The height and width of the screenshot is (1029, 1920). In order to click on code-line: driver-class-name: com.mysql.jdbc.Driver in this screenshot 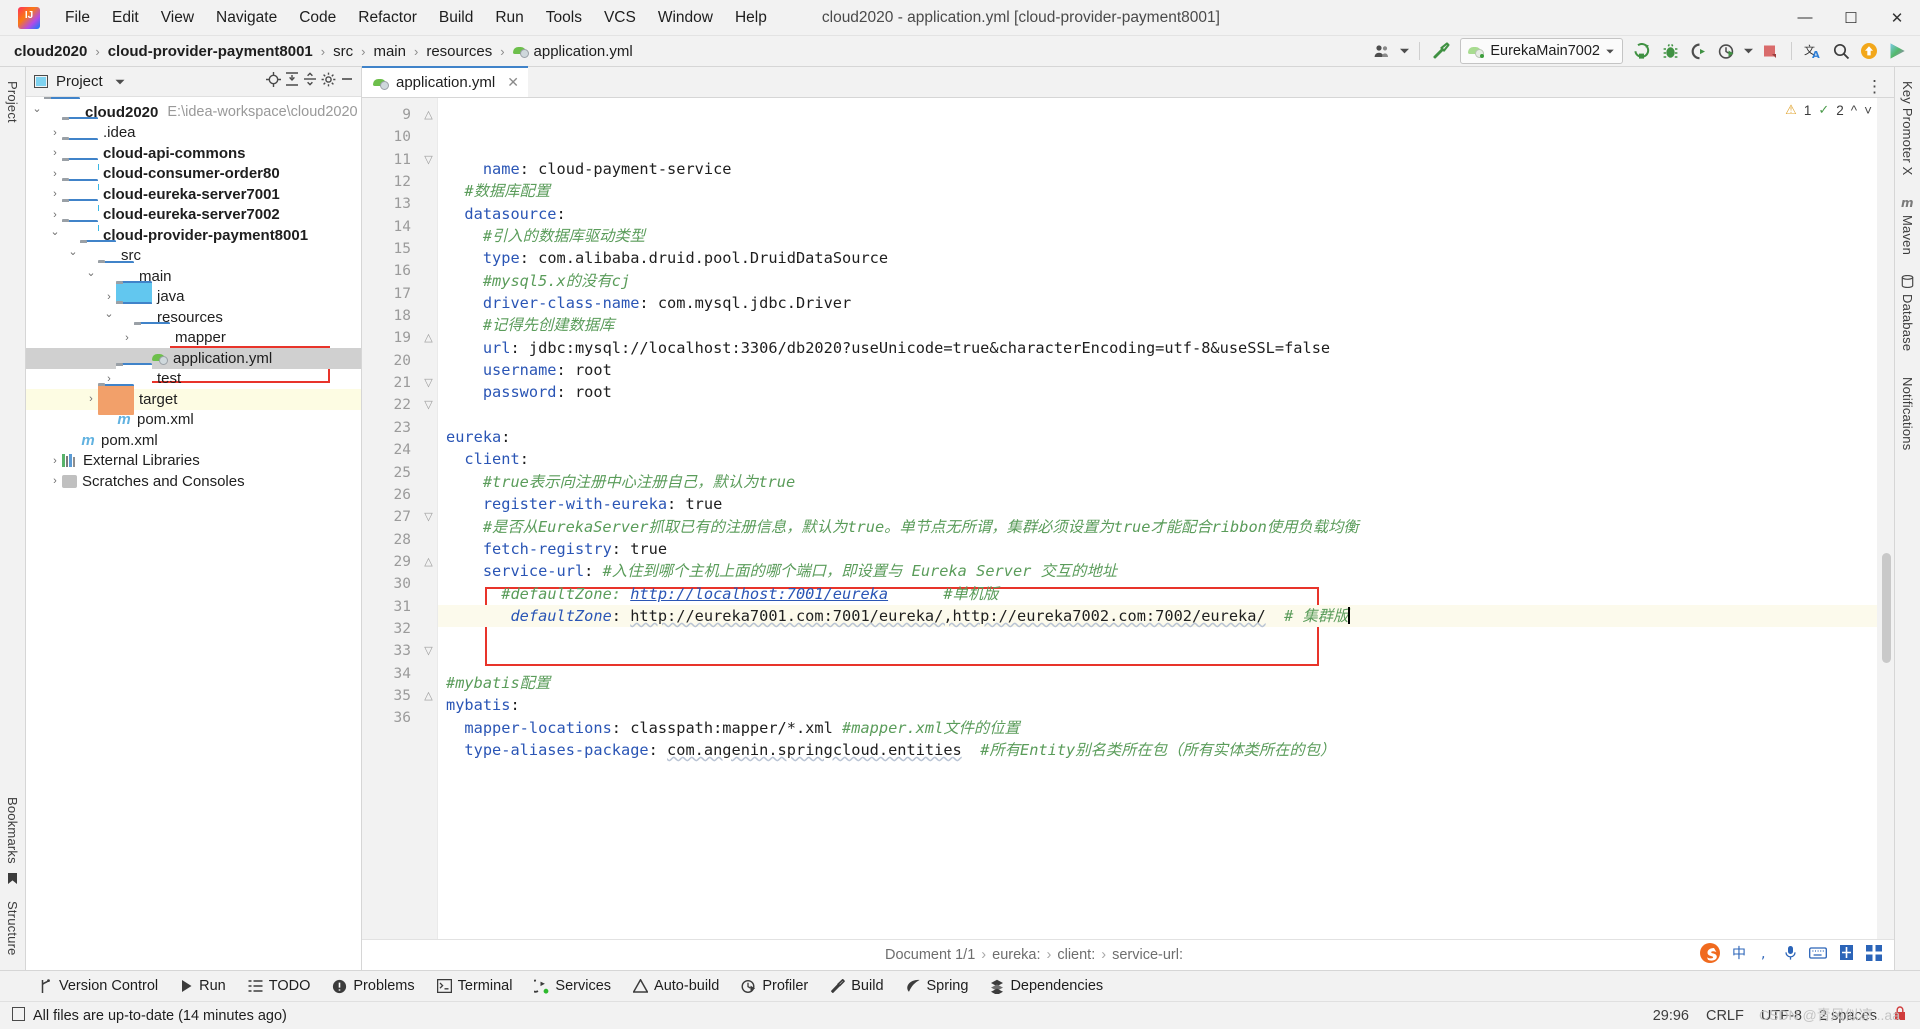, I will do `click(1166, 303)`.